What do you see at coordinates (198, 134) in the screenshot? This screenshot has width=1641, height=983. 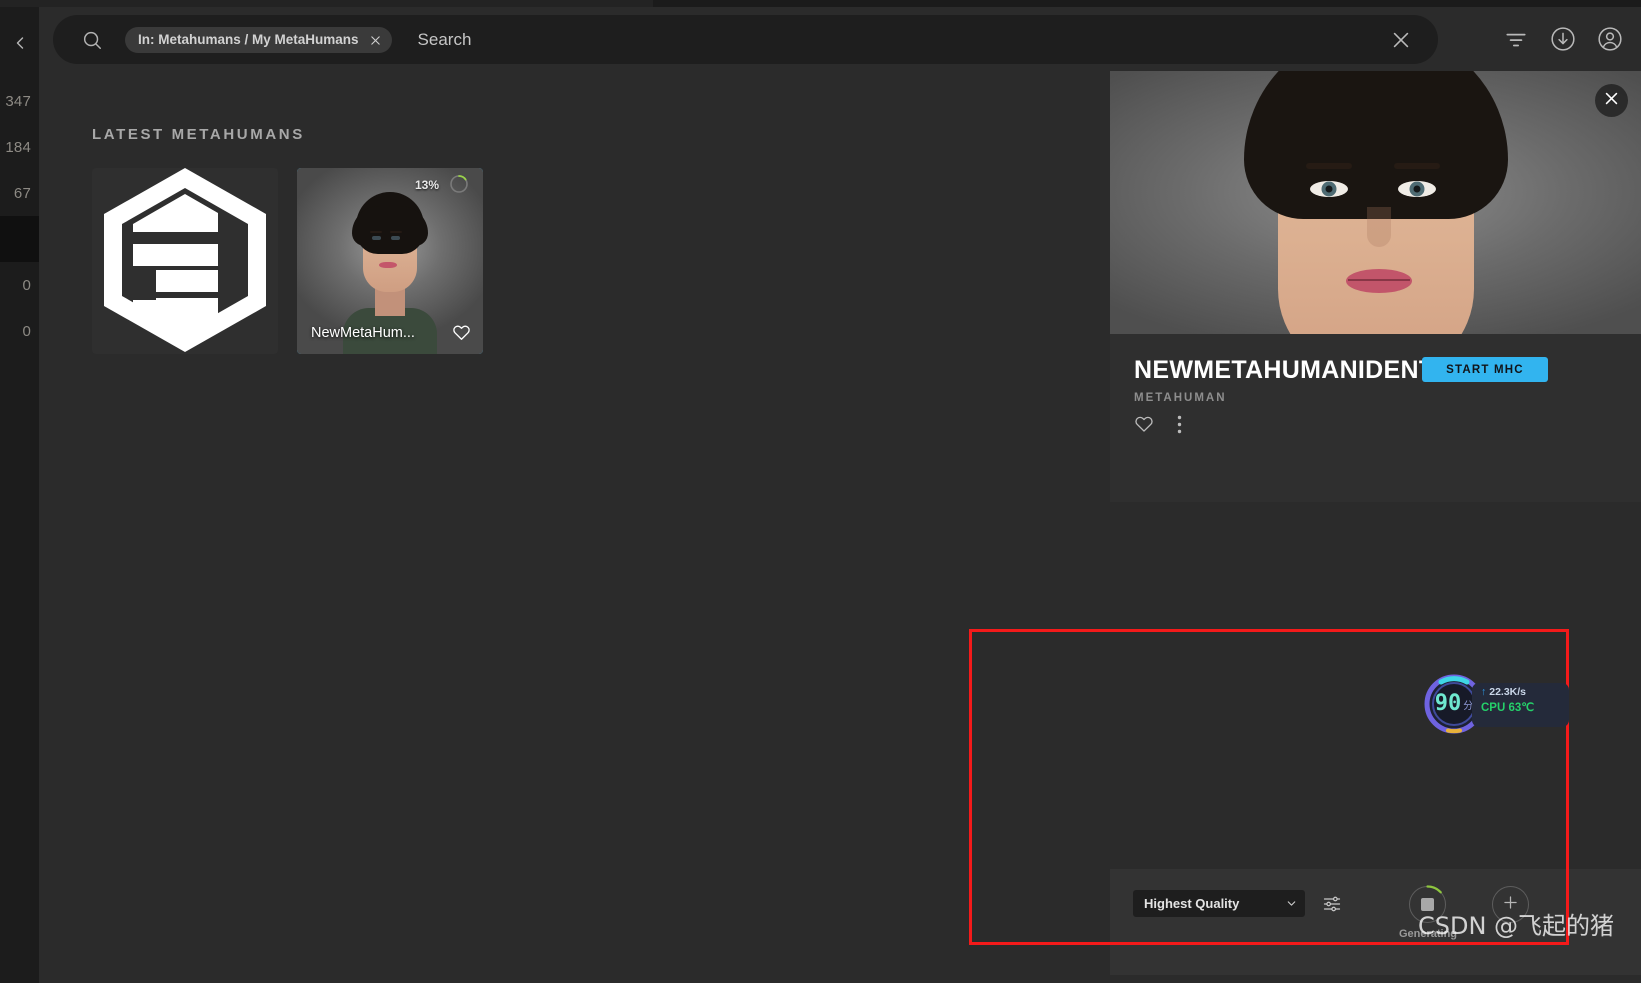 I see `section-title: LATEST METAHUMANS` at bounding box center [198, 134].